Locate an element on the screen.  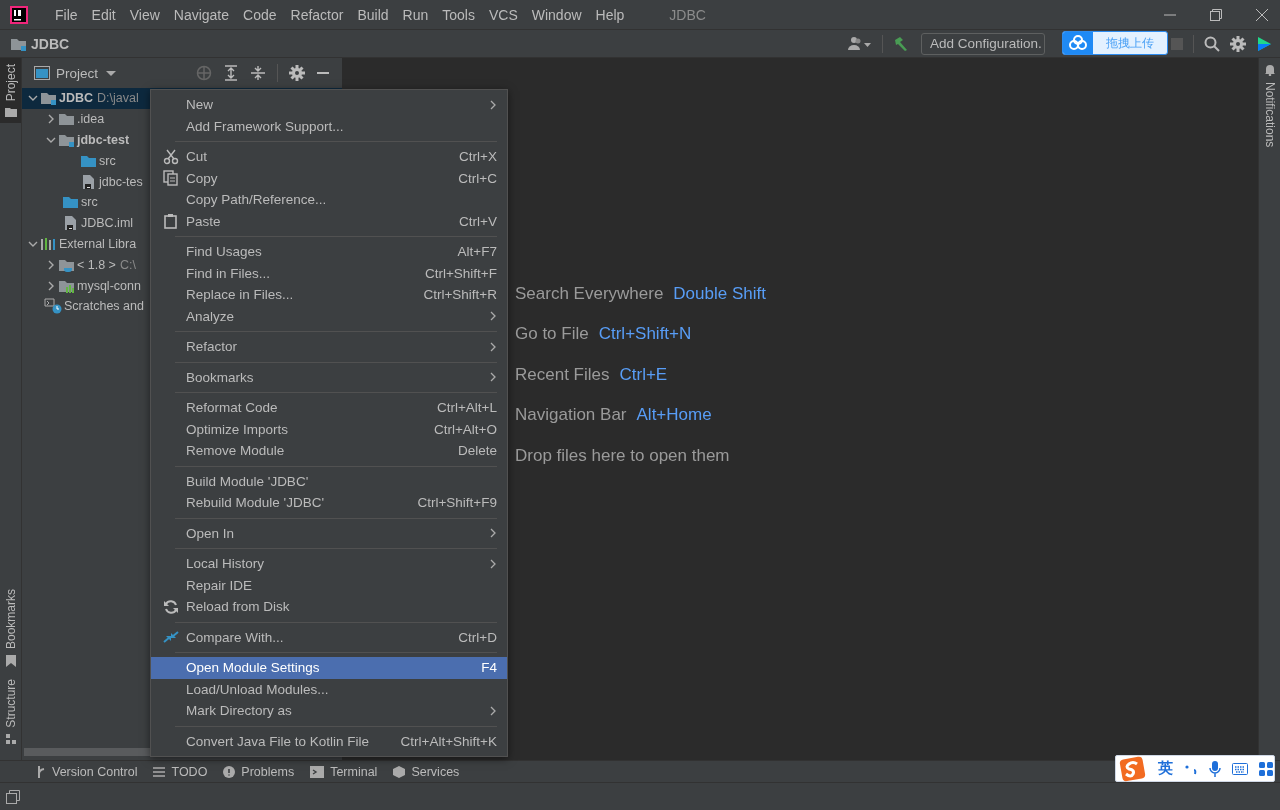
shortcut-text: F4 is located at coordinates (489, 668).